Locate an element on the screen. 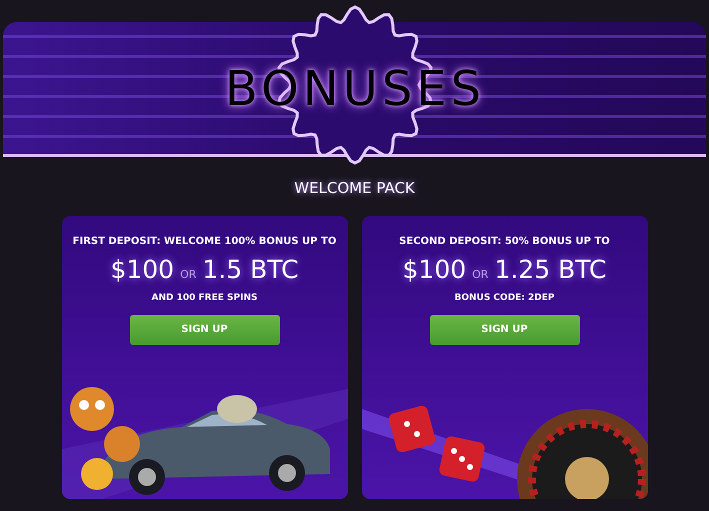 The image size is (709, 511). bonus-note: BONUS CODE: 2DEP is located at coordinates (504, 298).